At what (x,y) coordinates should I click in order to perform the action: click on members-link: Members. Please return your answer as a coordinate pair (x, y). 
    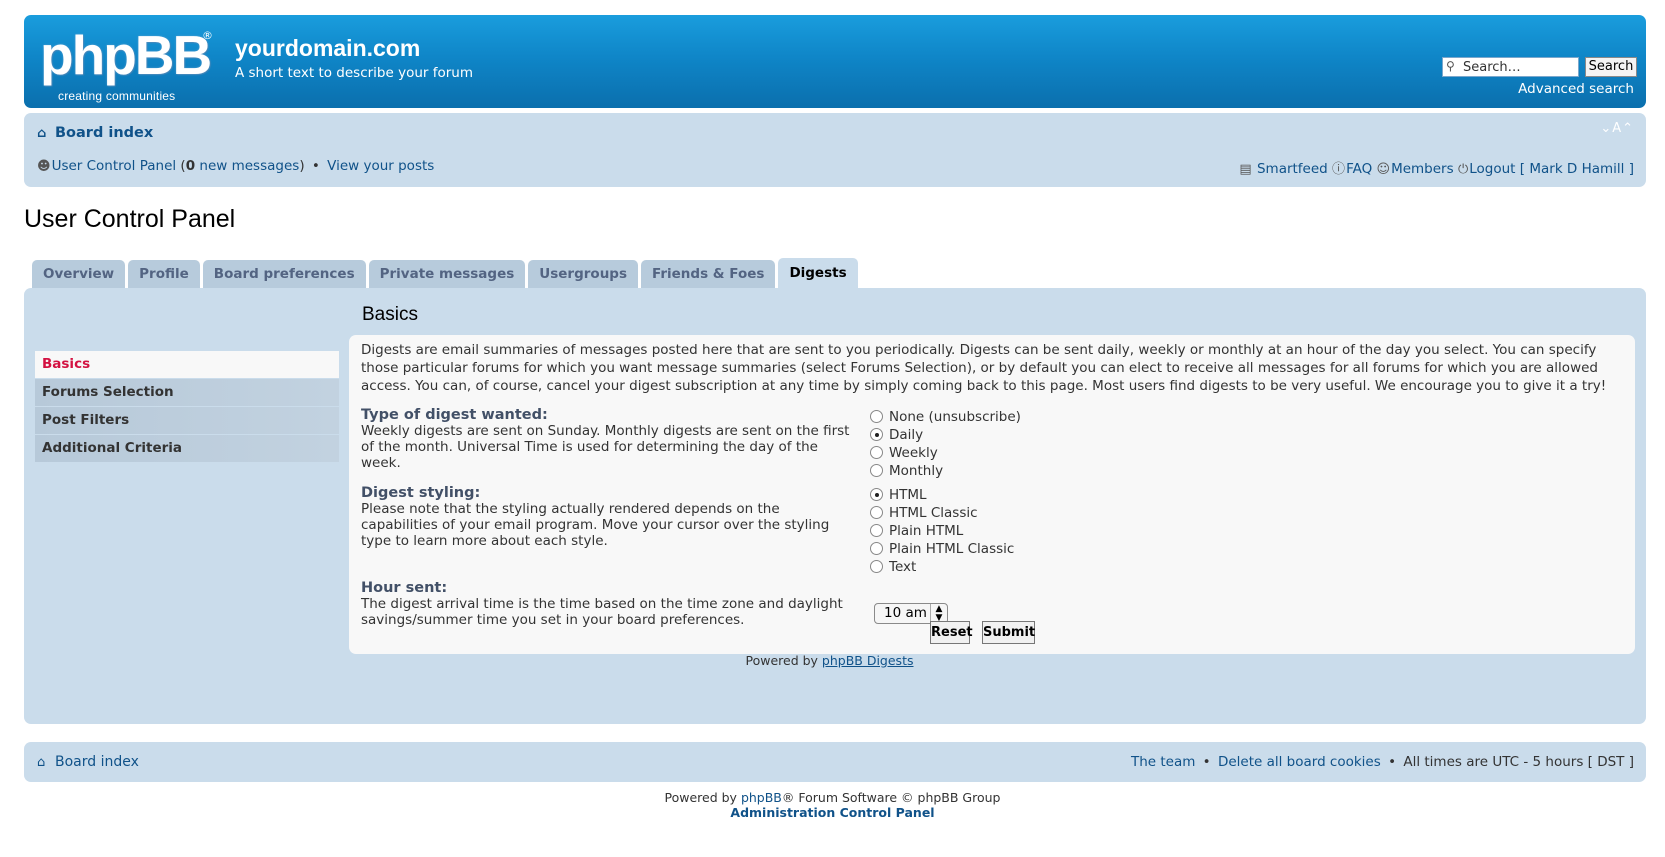
    Looking at the image, I should click on (1422, 169).